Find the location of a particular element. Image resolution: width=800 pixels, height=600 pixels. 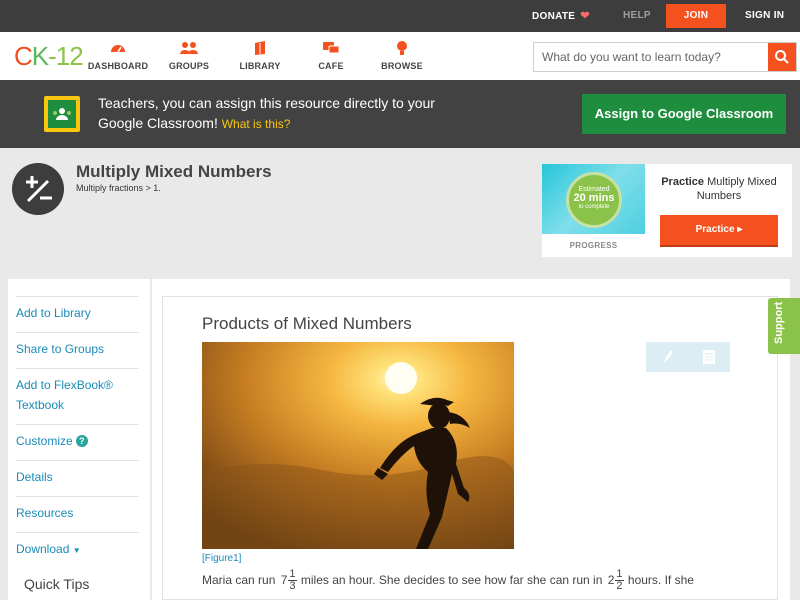

nav-library: LIBRARY is located at coordinates (260, 55).